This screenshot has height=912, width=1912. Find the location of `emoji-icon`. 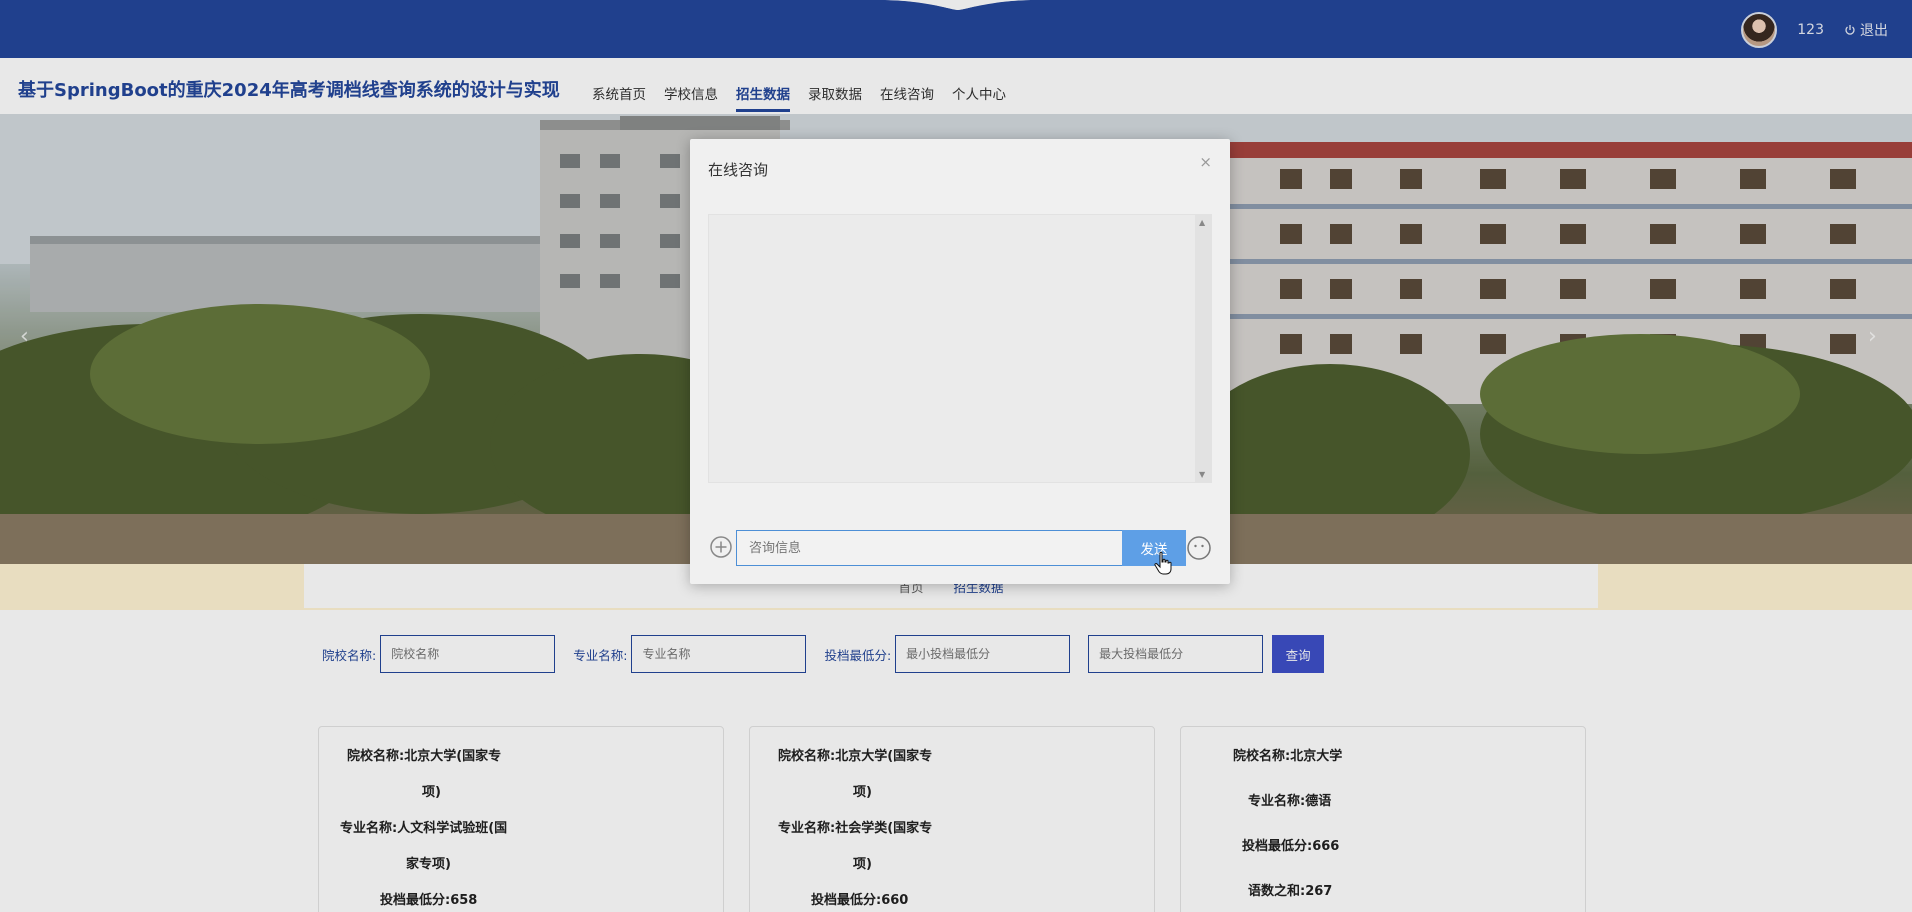

emoji-icon is located at coordinates (1199, 548).